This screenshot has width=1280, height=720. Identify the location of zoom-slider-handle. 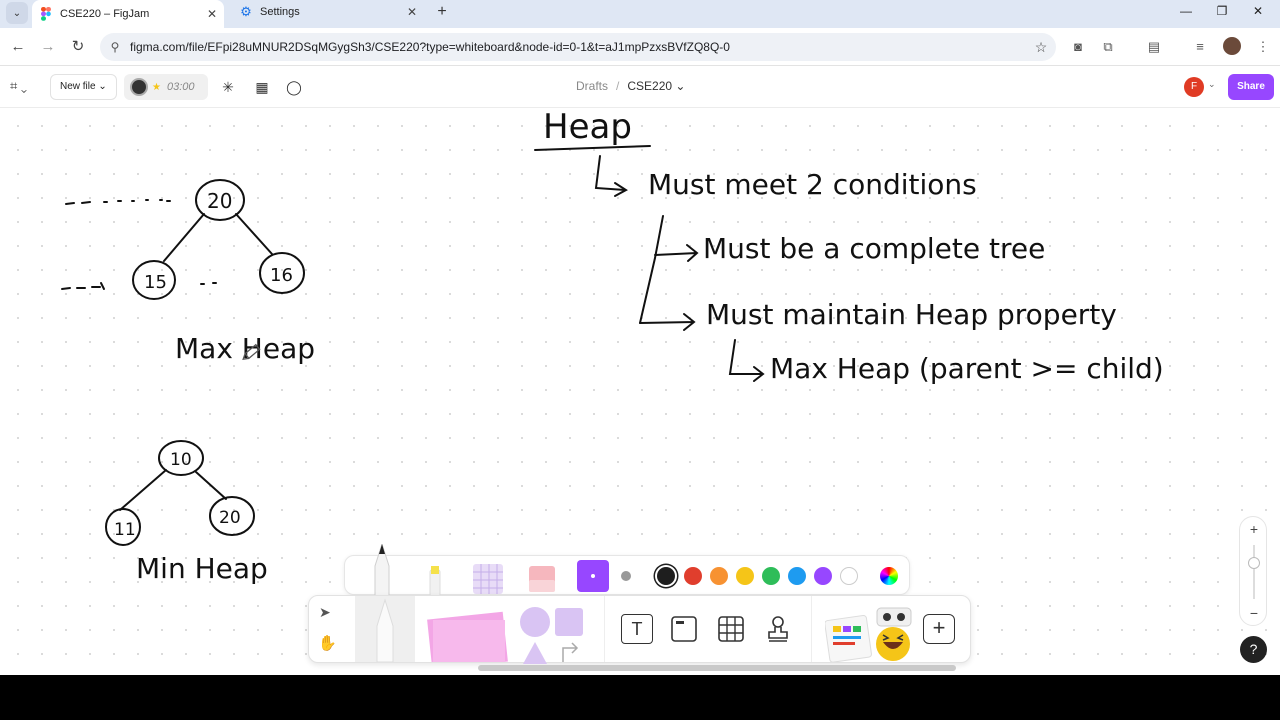
(1254, 563).